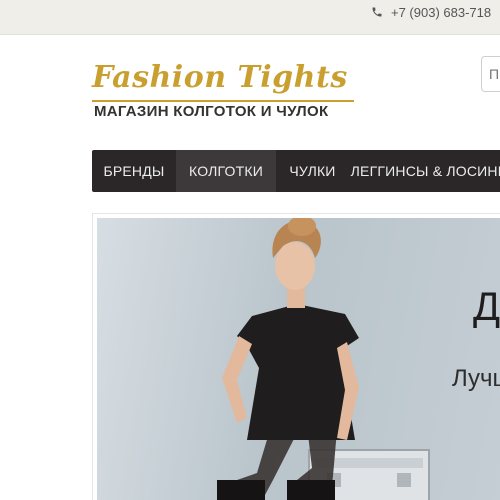 Image resolution: width=500 pixels, height=500 pixels. Describe the element at coordinates (312, 171) in the screenshot. I see `nav-item-stockings: ЧУЛКИ` at that location.